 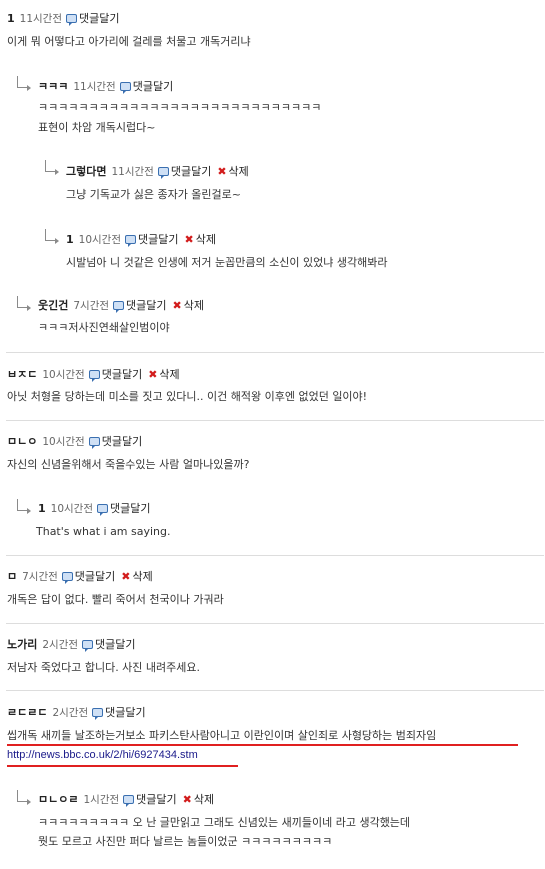 I want to click on comment-author: 웃긴건, so click(x=53, y=305).